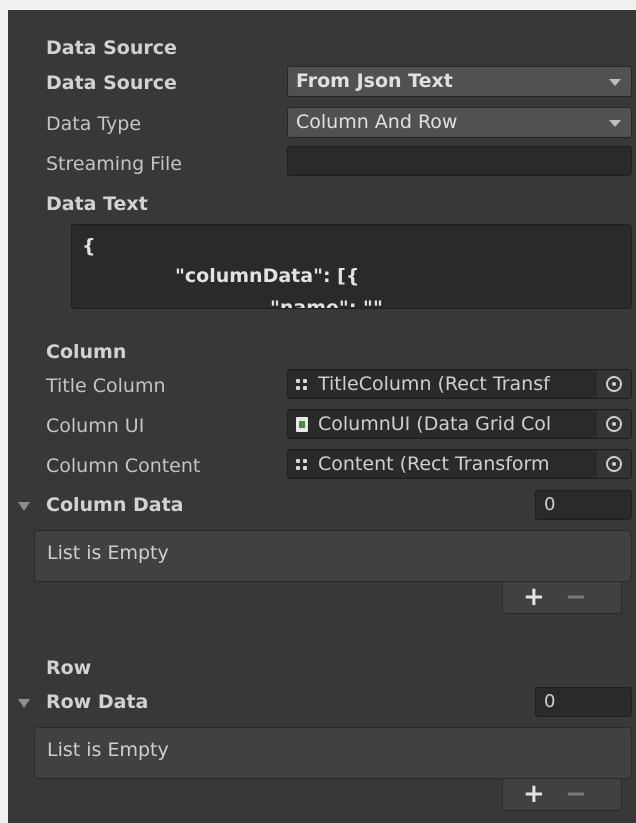  What do you see at coordinates (114, 164) in the screenshot?
I see `streaming-file-label: Streaming File` at bounding box center [114, 164].